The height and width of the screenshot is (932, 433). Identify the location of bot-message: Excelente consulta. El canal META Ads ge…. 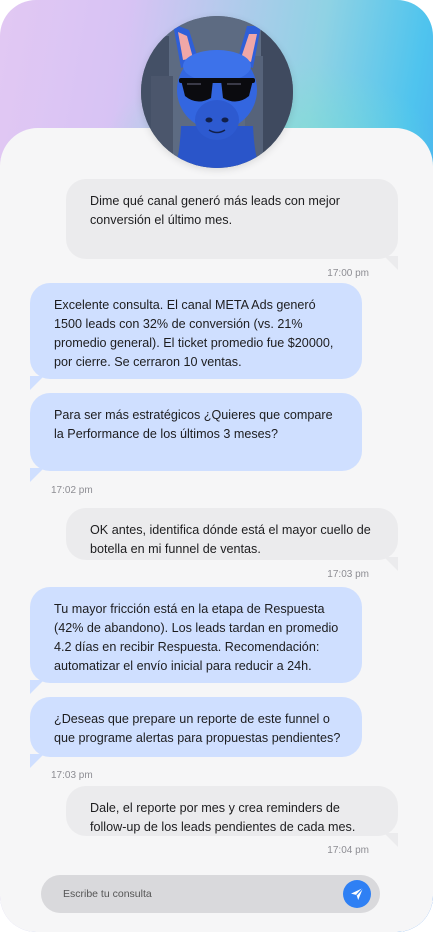
(196, 336).